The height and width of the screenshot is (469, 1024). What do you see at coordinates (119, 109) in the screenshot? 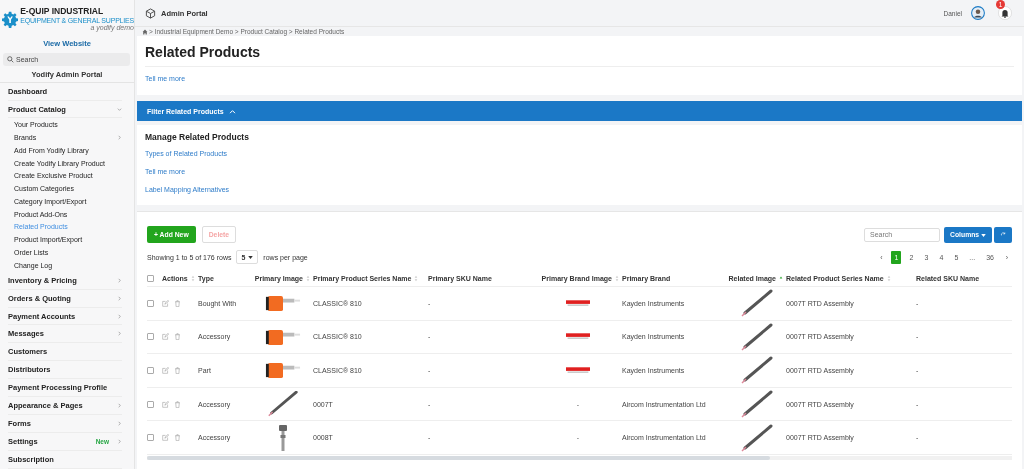
I see `chevron-down-icon` at bounding box center [119, 109].